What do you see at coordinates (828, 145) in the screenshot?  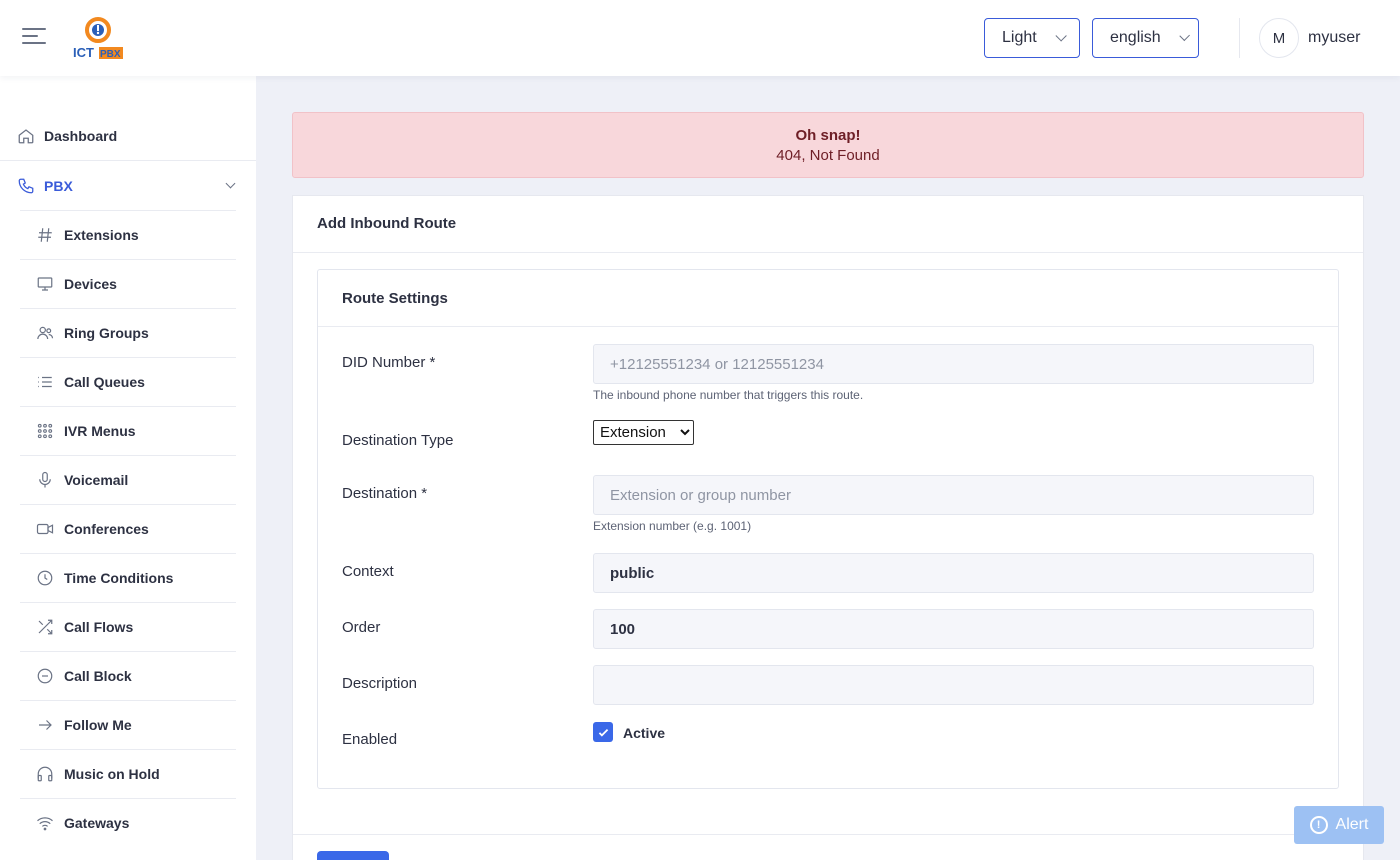 I see `error-alert: Oh snap! 404, Not Found` at bounding box center [828, 145].